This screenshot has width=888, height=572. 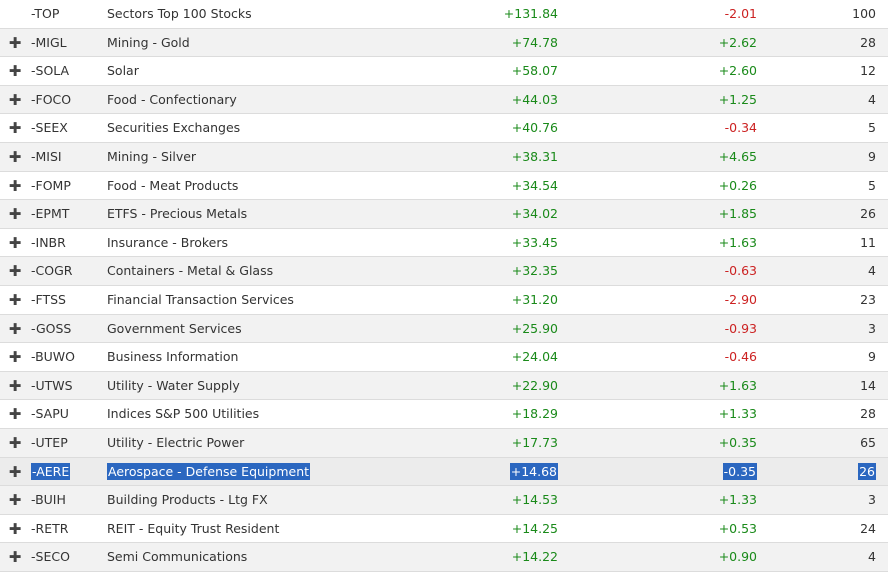 What do you see at coordinates (740, 328) in the screenshot?
I see `change2-cell: -0.93` at bounding box center [740, 328].